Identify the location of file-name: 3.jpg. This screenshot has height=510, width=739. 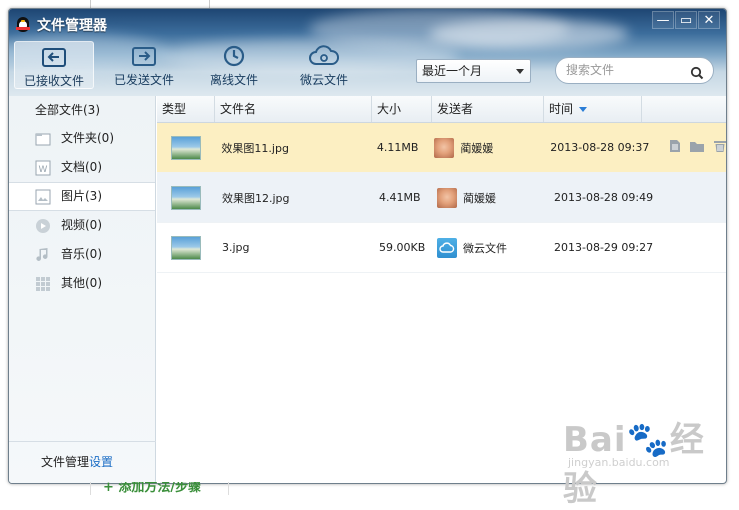
(236, 247).